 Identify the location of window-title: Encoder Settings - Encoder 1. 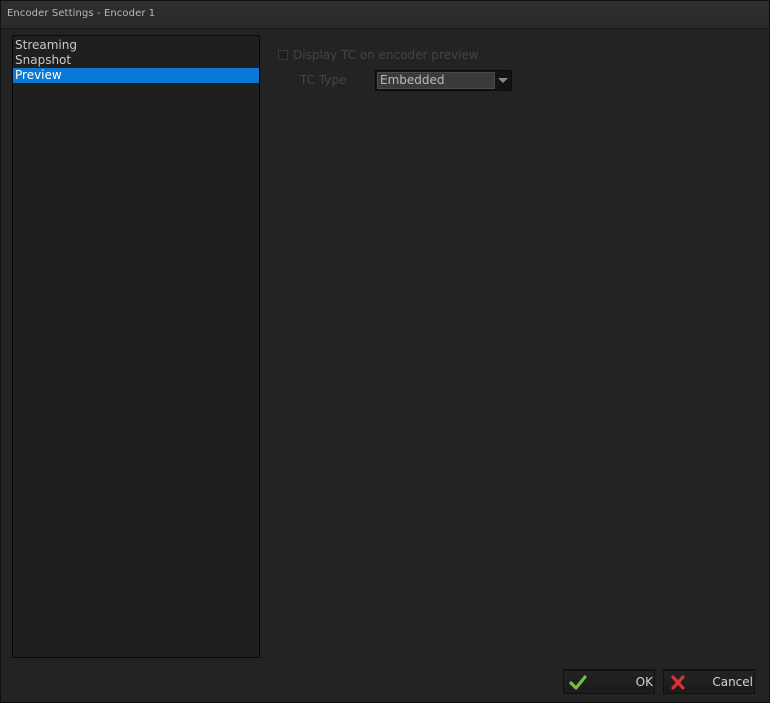
(81, 13).